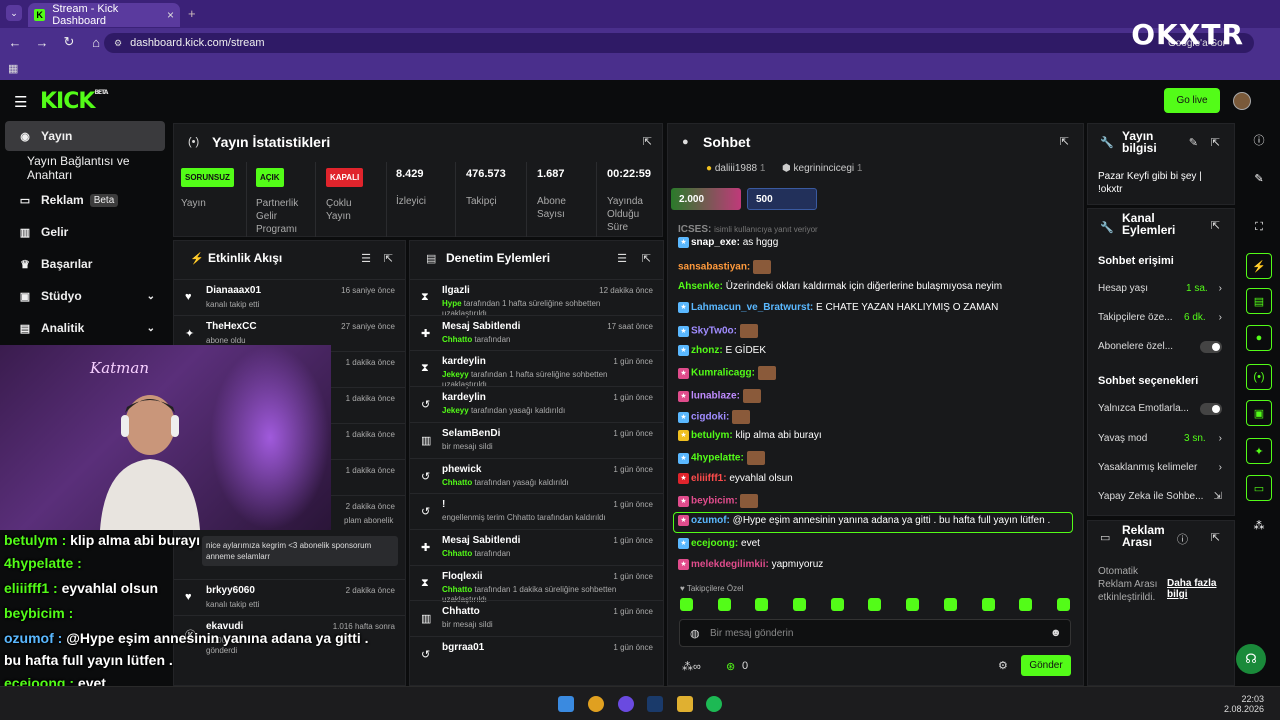 The width and height of the screenshot is (1280, 720). I want to click on chat-username: Kumralicagg:, so click(723, 373).